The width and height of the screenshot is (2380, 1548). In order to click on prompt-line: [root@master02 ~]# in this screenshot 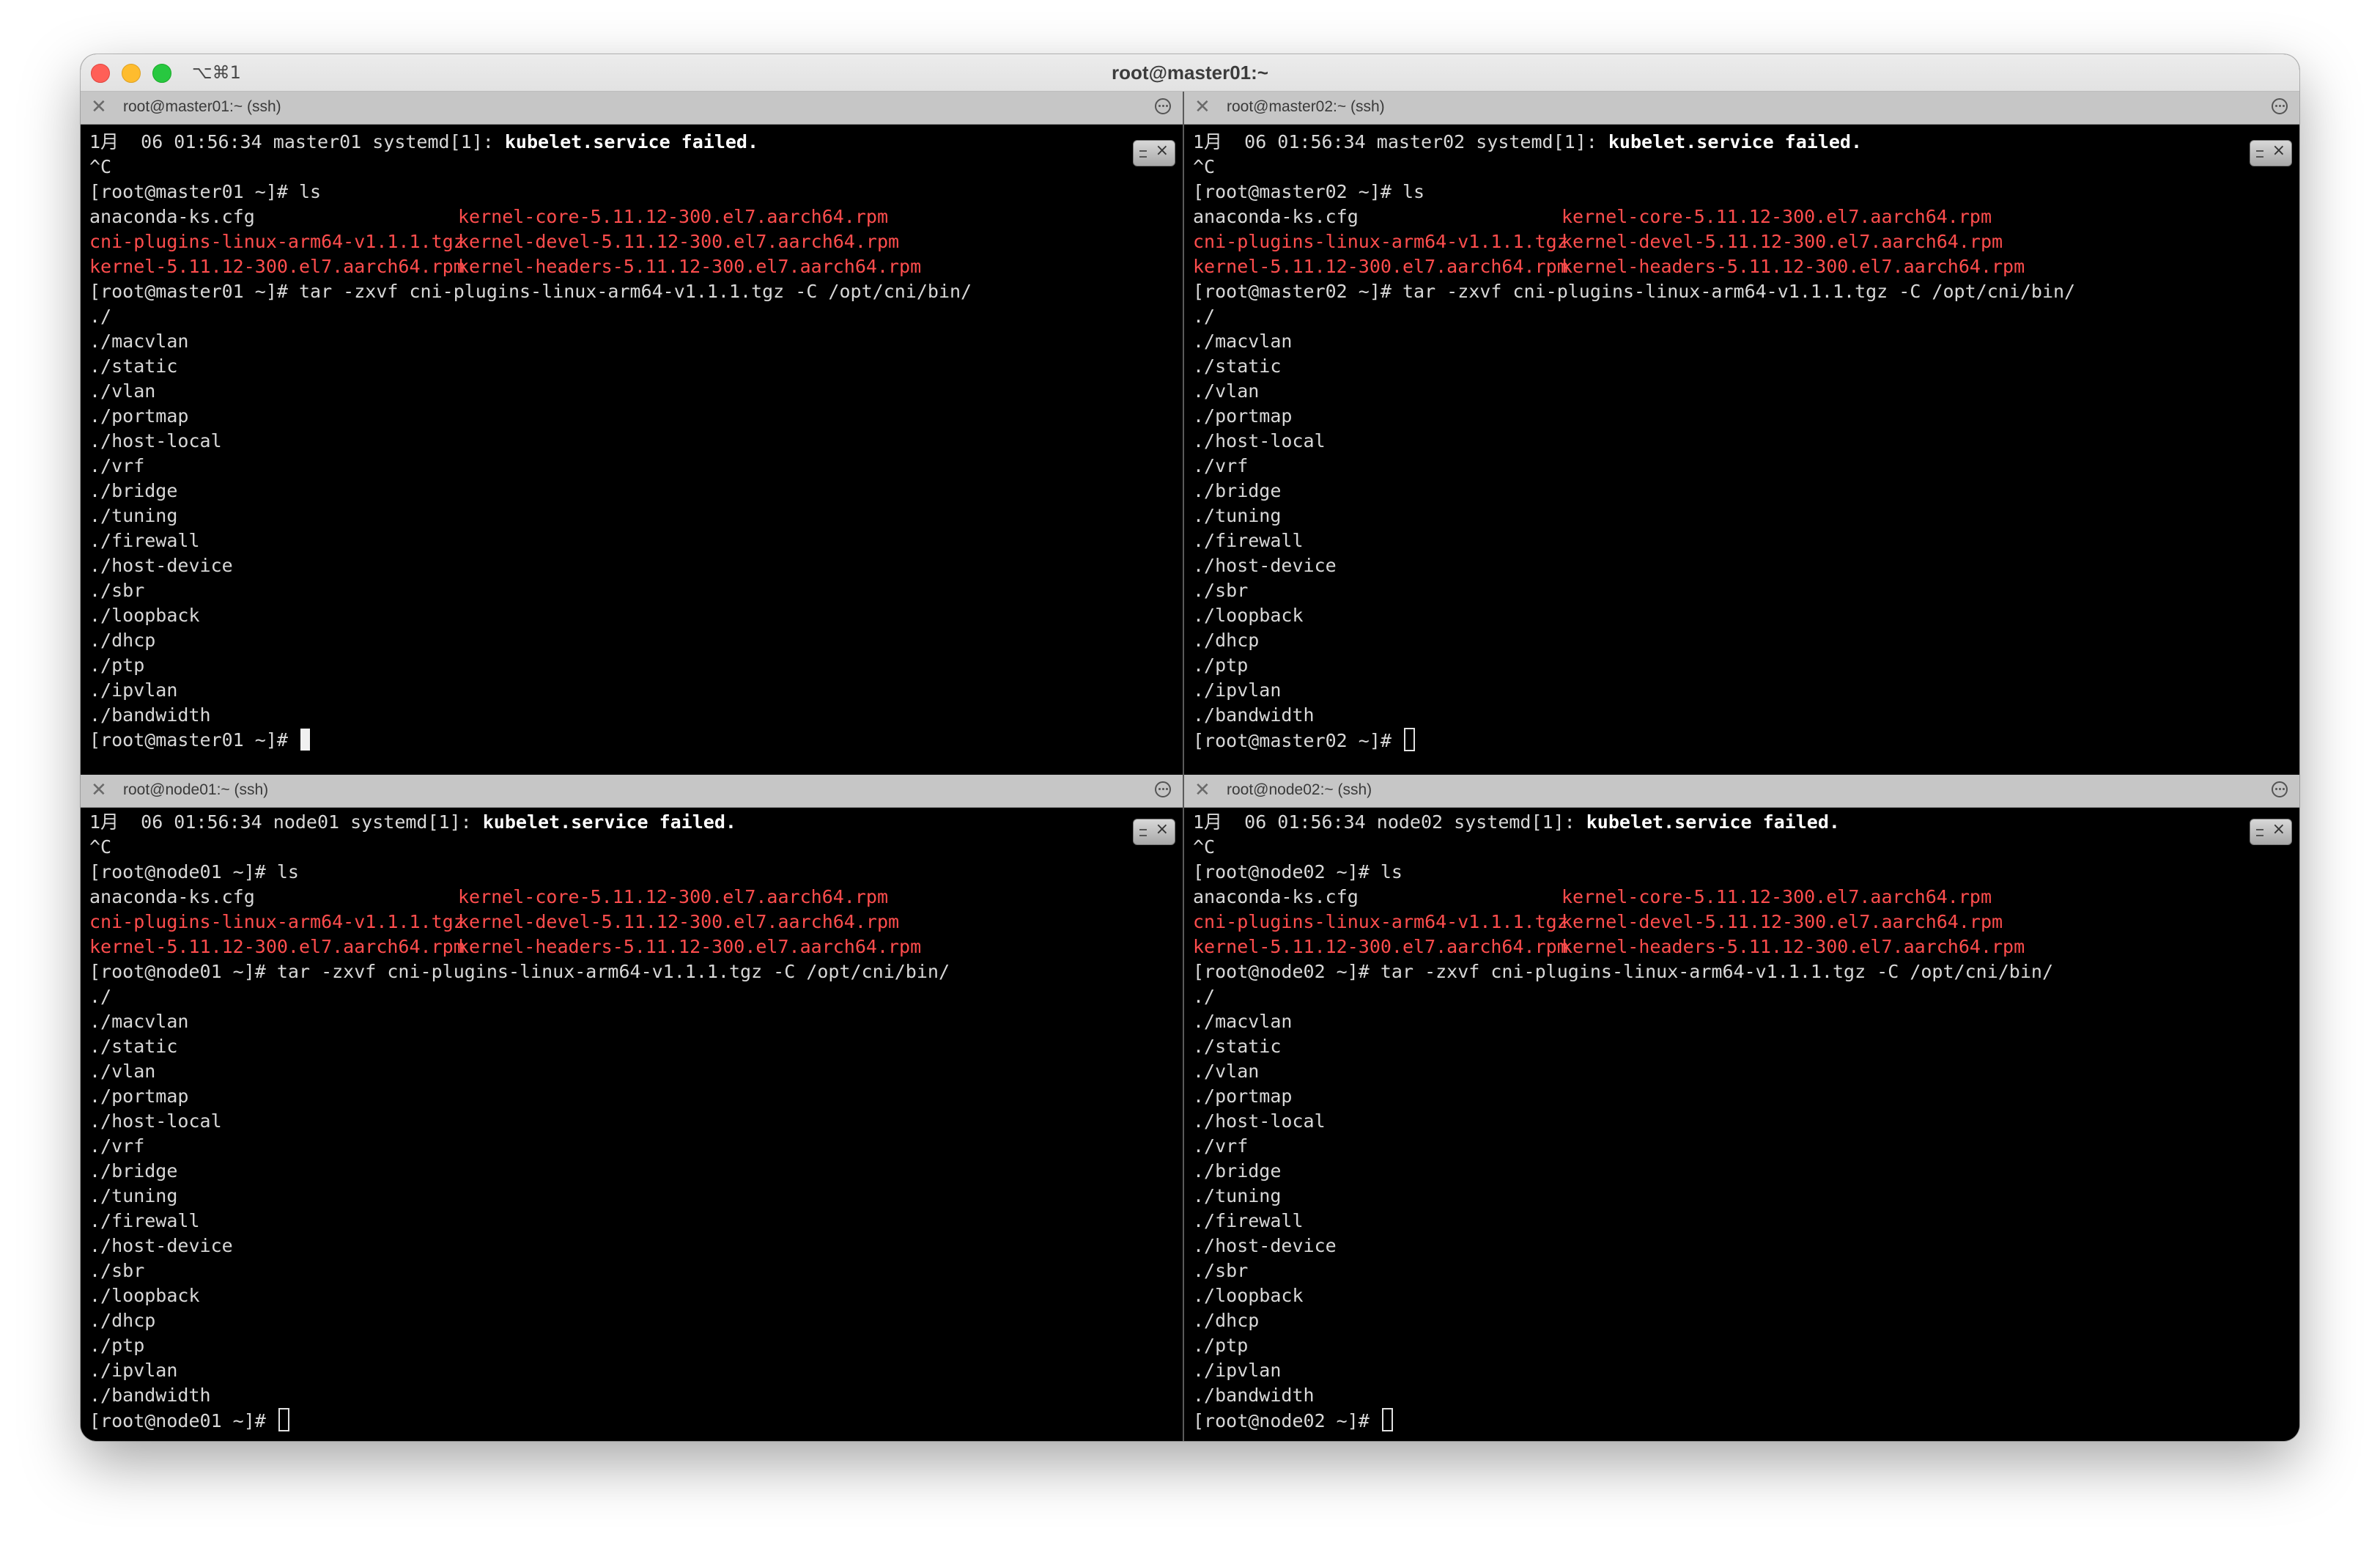, I will do `click(1742, 740)`.